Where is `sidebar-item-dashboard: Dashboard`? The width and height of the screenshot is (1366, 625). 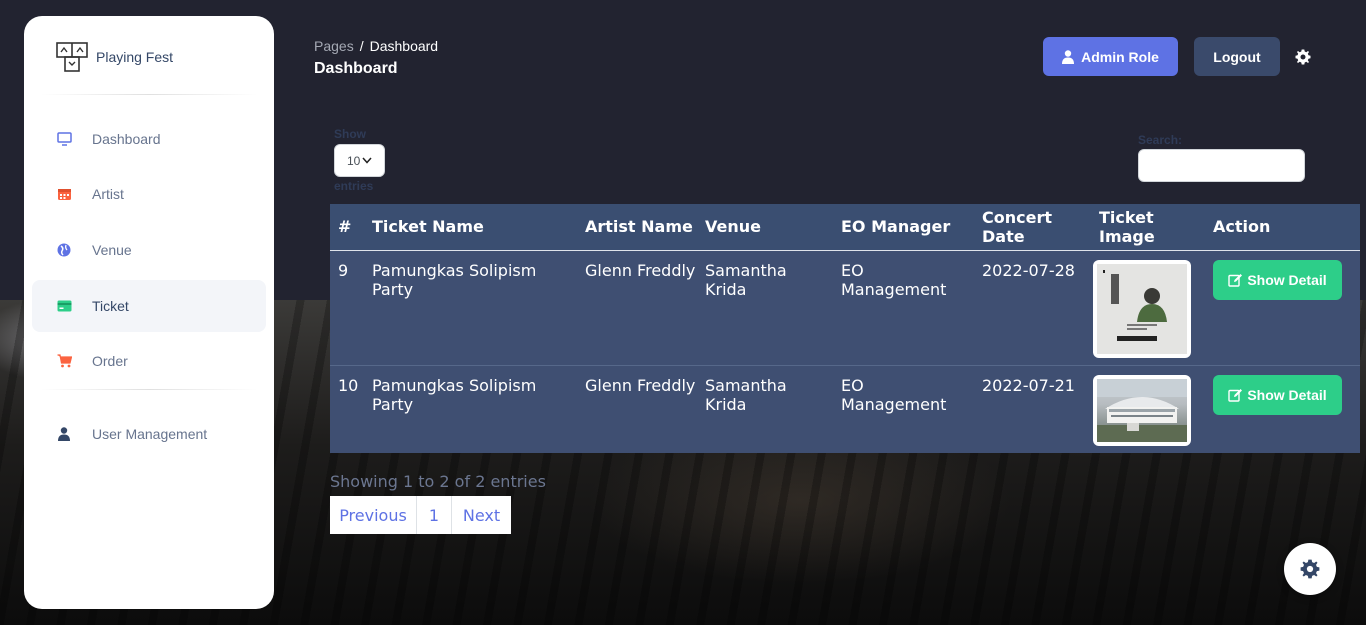
sidebar-item-dashboard: Dashboard is located at coordinates (149, 139).